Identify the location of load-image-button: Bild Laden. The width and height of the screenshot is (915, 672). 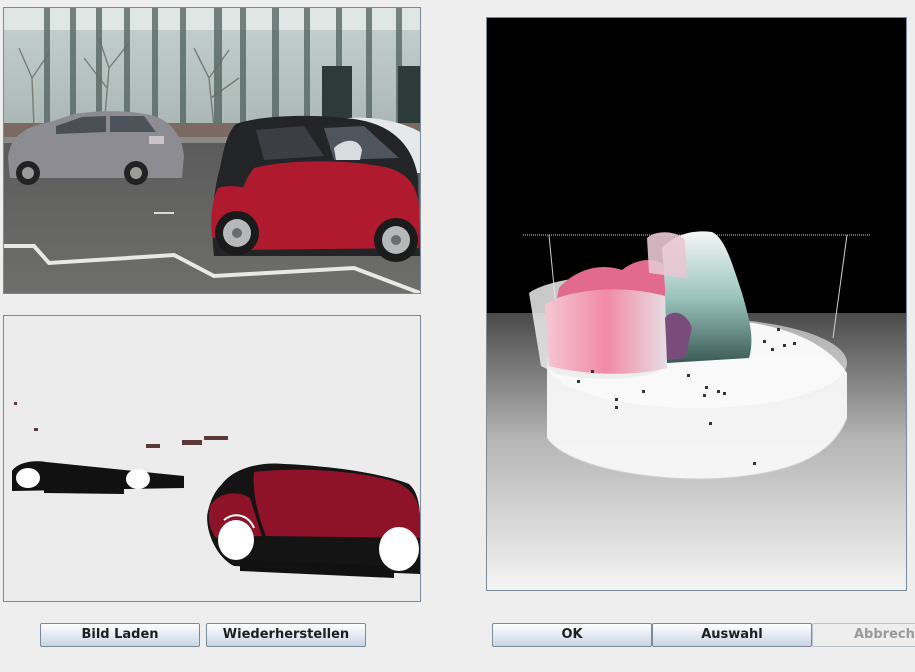
(120, 635).